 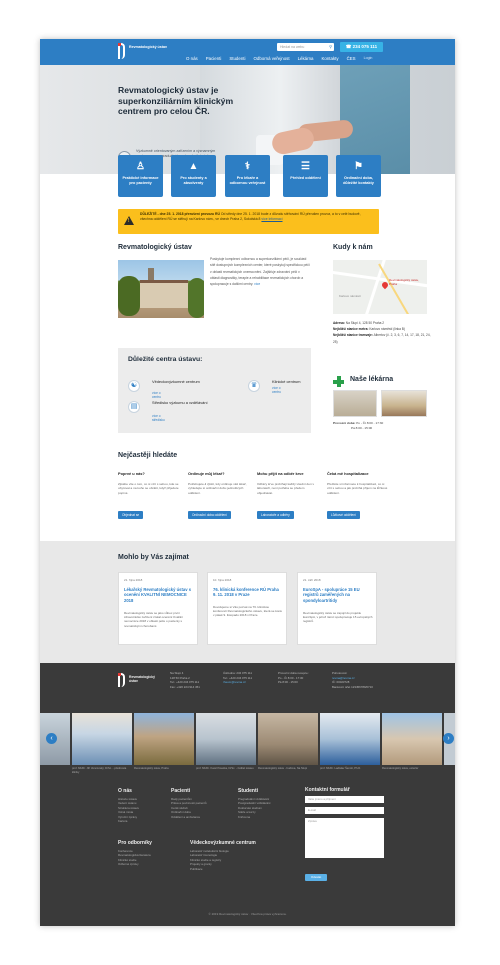 I want to click on faq-button: Objednat se, so click(x=131, y=515).